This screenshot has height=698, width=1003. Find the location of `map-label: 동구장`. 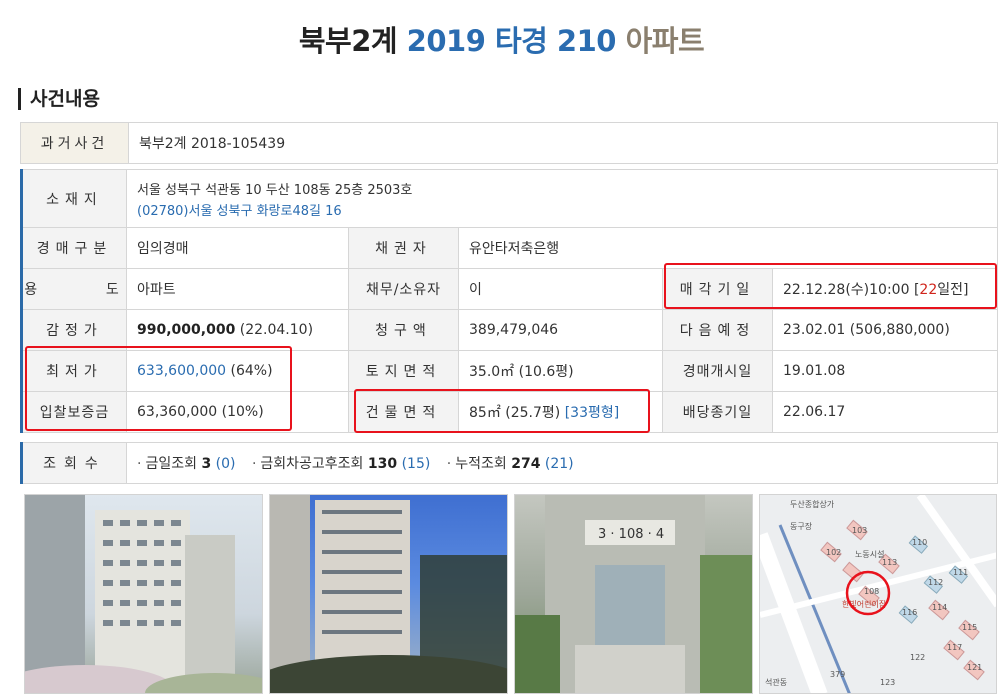

map-label: 동구장 is located at coordinates (801, 526).